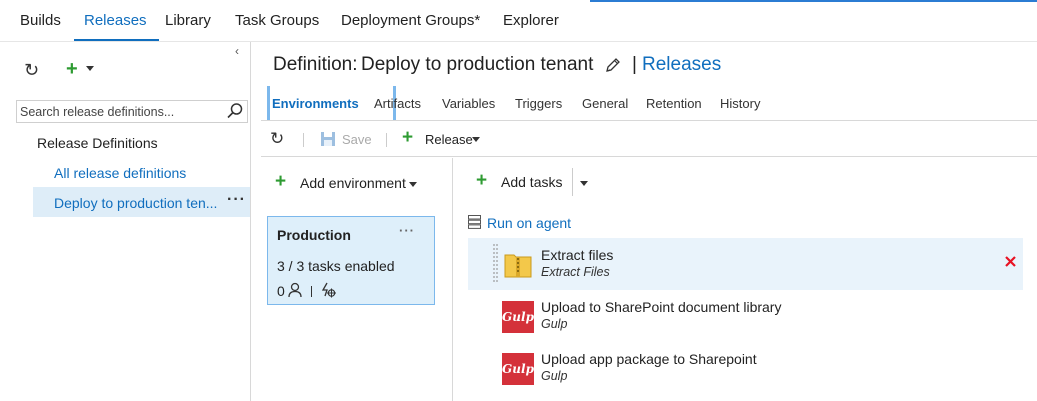 This screenshot has width=1037, height=401. Describe the element at coordinates (281, 291) in the screenshot. I see `approvals-count: 0` at that location.